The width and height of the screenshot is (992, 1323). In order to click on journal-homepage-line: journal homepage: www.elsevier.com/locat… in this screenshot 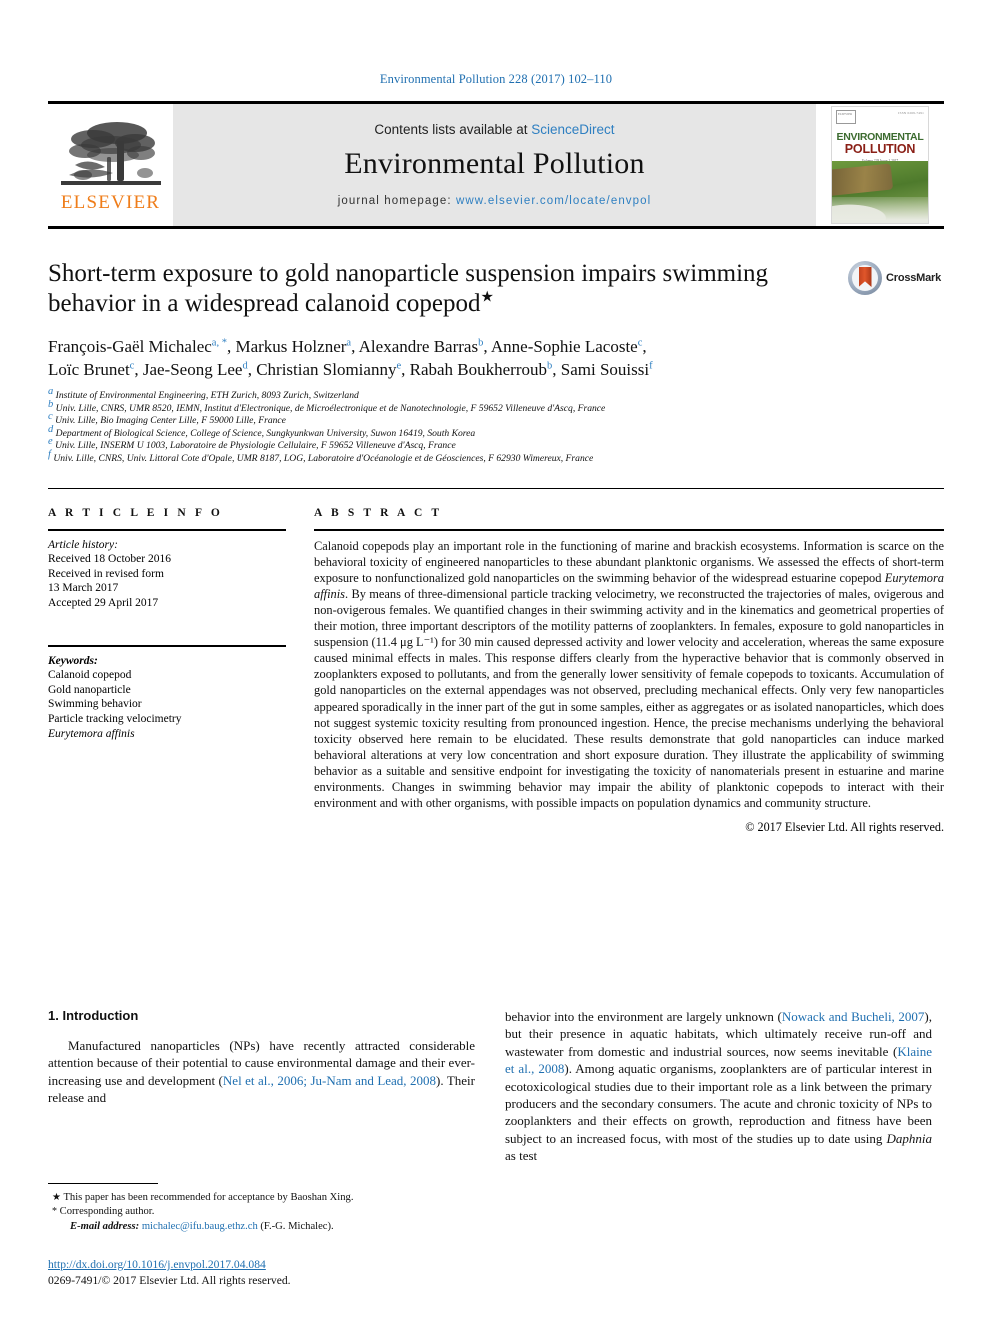, I will do `click(495, 201)`.